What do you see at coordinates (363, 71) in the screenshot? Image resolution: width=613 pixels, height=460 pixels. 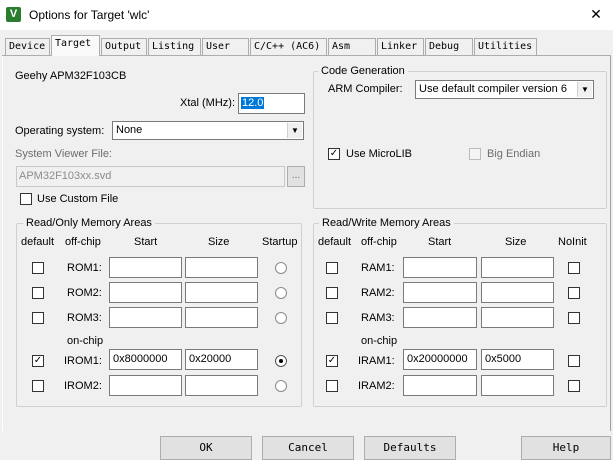 I see `code-generation-title: Code Generation` at bounding box center [363, 71].